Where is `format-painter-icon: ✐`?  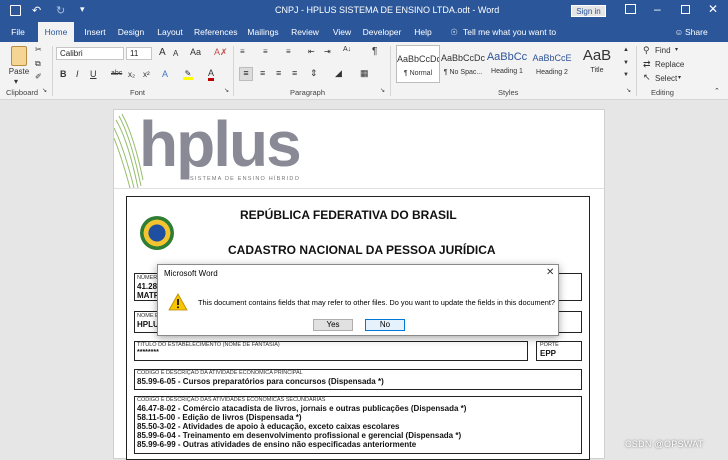 format-painter-icon: ✐ is located at coordinates (38, 76).